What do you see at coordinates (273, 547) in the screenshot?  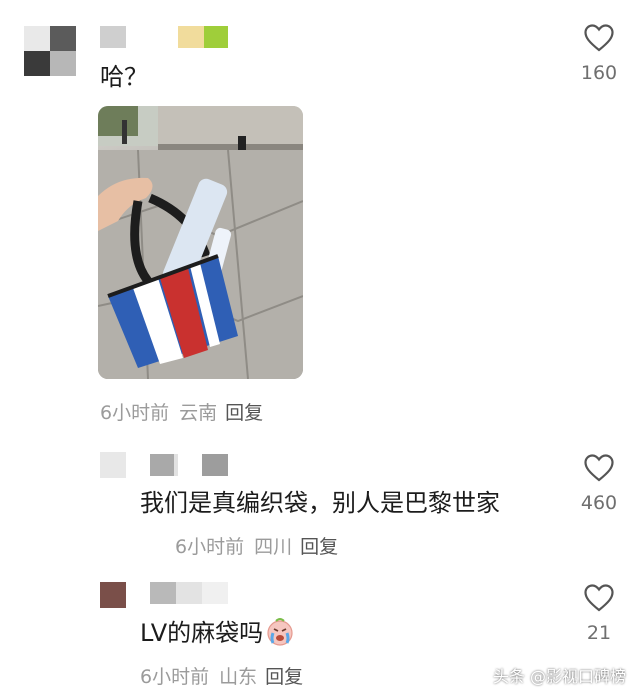 I see `comment-location: 四川` at bounding box center [273, 547].